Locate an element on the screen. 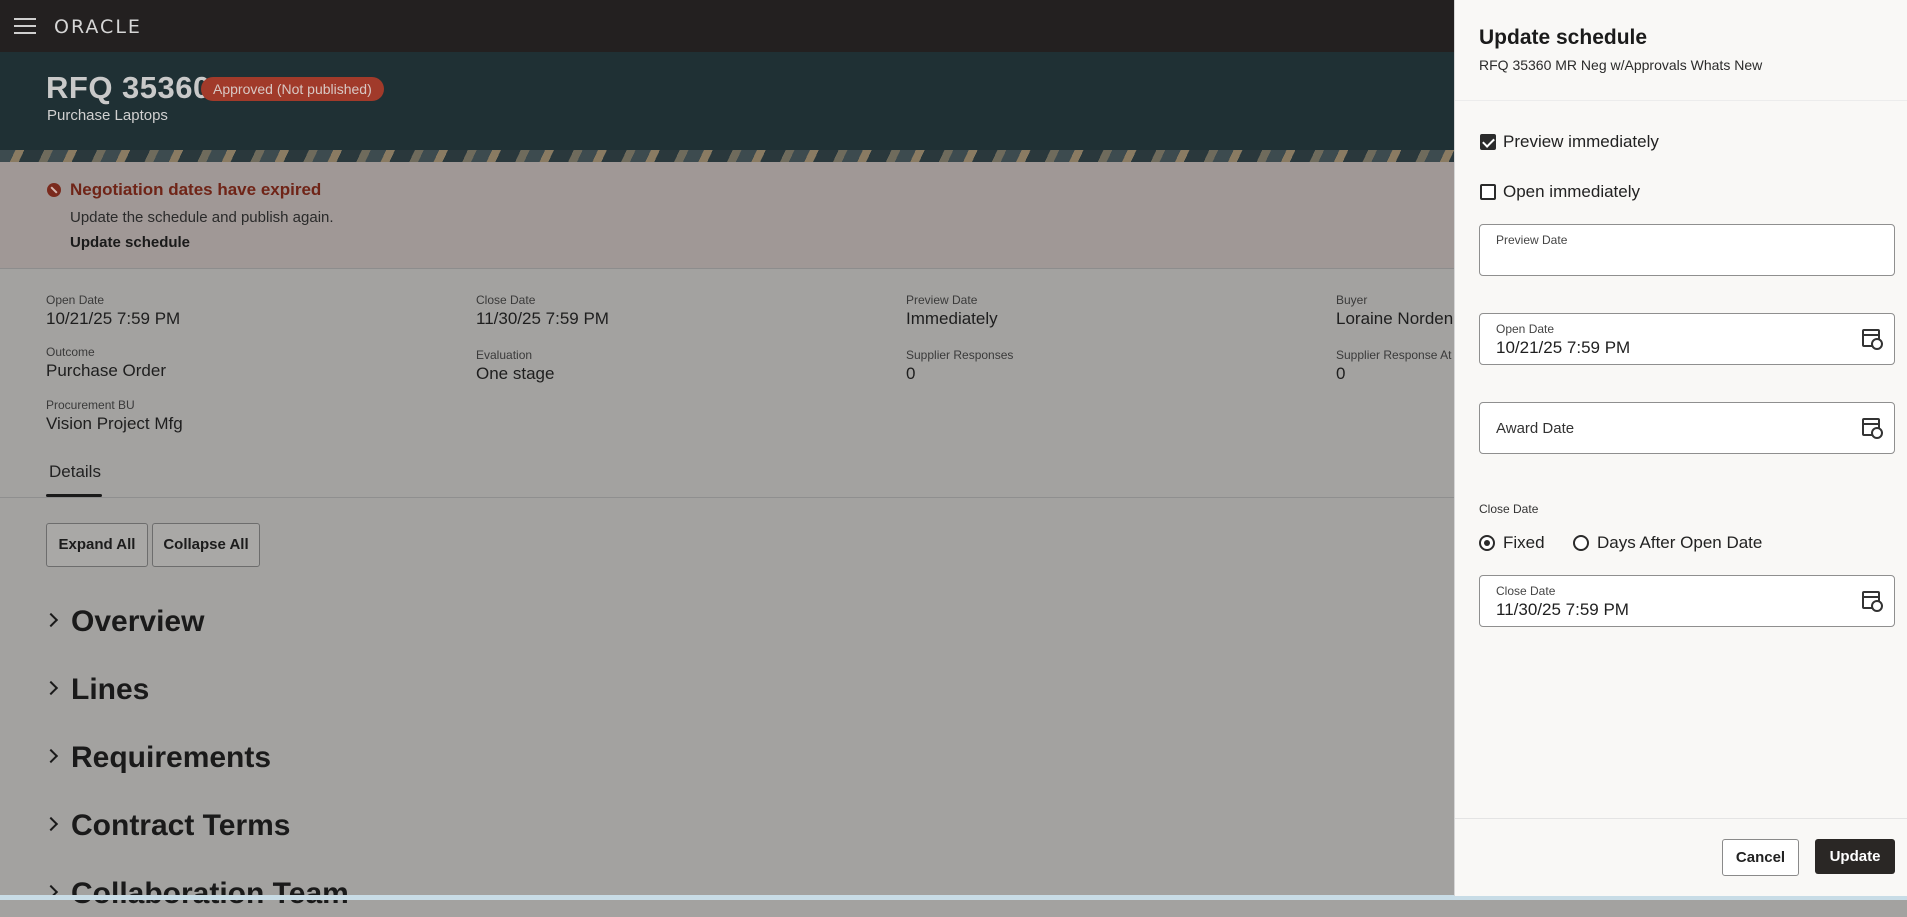  input-value: 11/30/25 7:59 PM is located at coordinates (1562, 609).